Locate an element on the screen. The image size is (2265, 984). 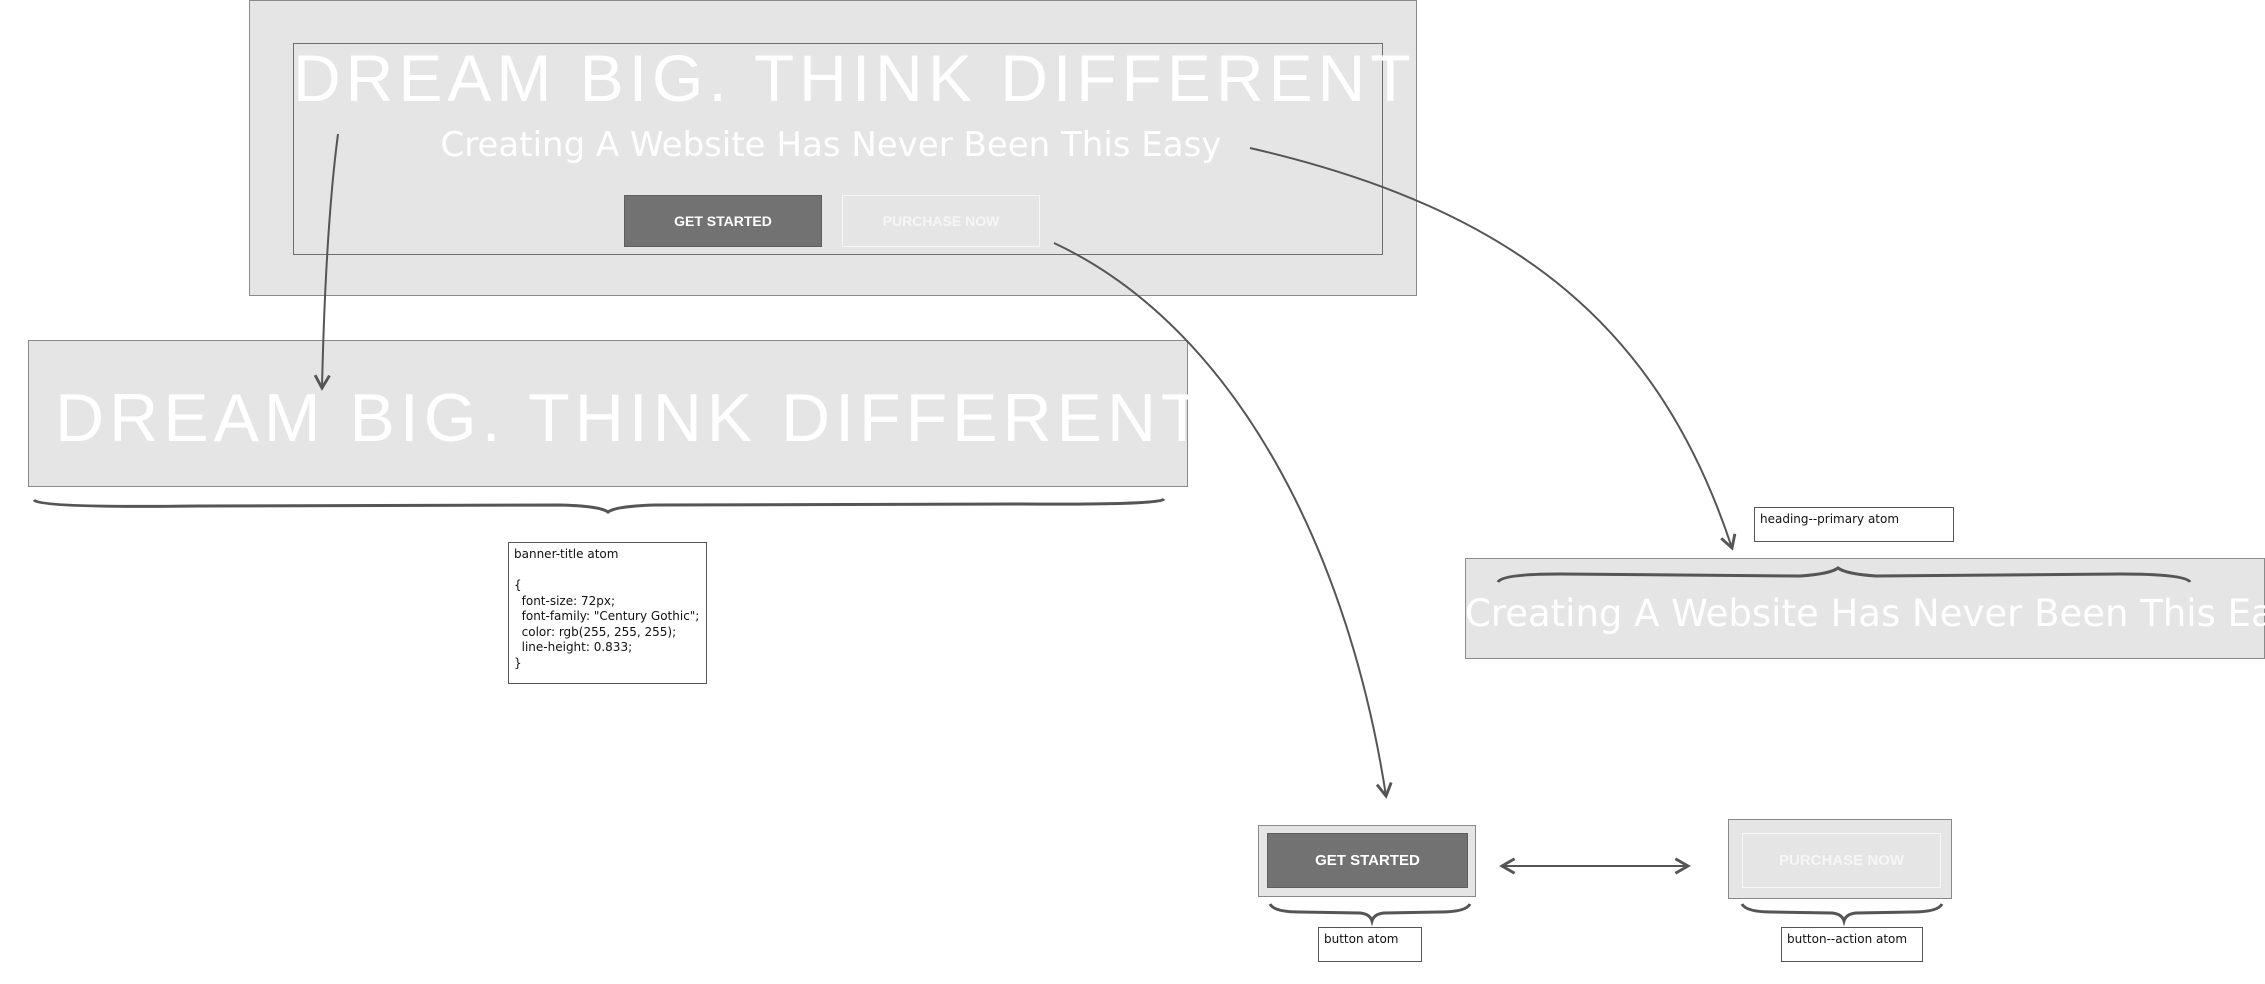
banner-title-atom-text: DREAM BIG. THINK DIFFERENT is located at coordinates (631, 418).